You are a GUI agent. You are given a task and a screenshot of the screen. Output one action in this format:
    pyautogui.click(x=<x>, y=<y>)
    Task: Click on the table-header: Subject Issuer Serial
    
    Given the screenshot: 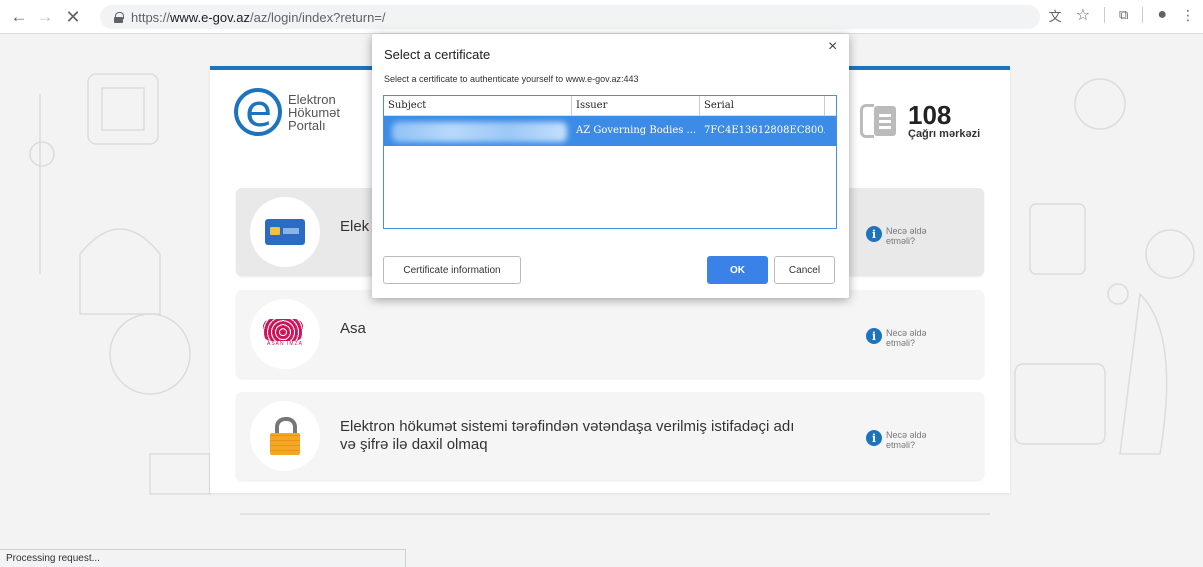 What is the action you would take?
    pyautogui.click(x=610, y=106)
    